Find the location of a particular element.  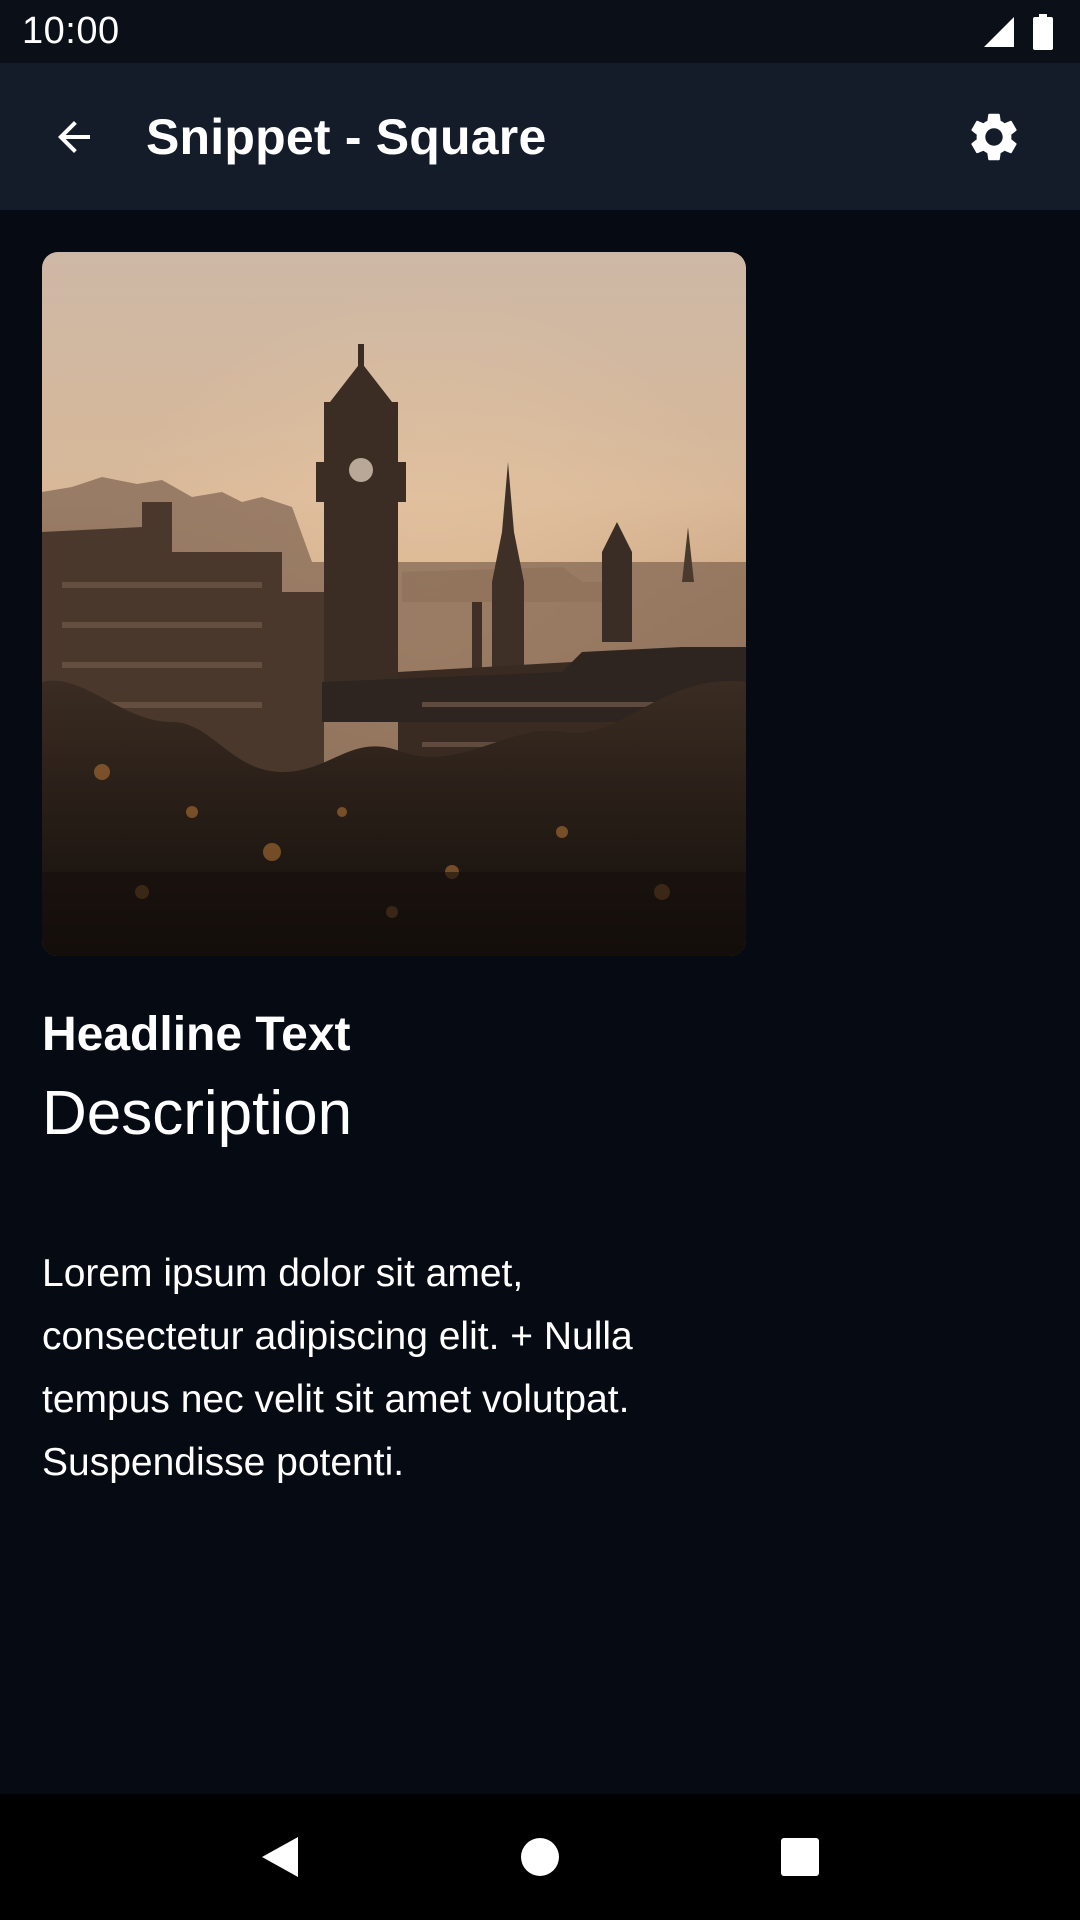

headline-text: Headline Text is located at coordinates (196, 1034).